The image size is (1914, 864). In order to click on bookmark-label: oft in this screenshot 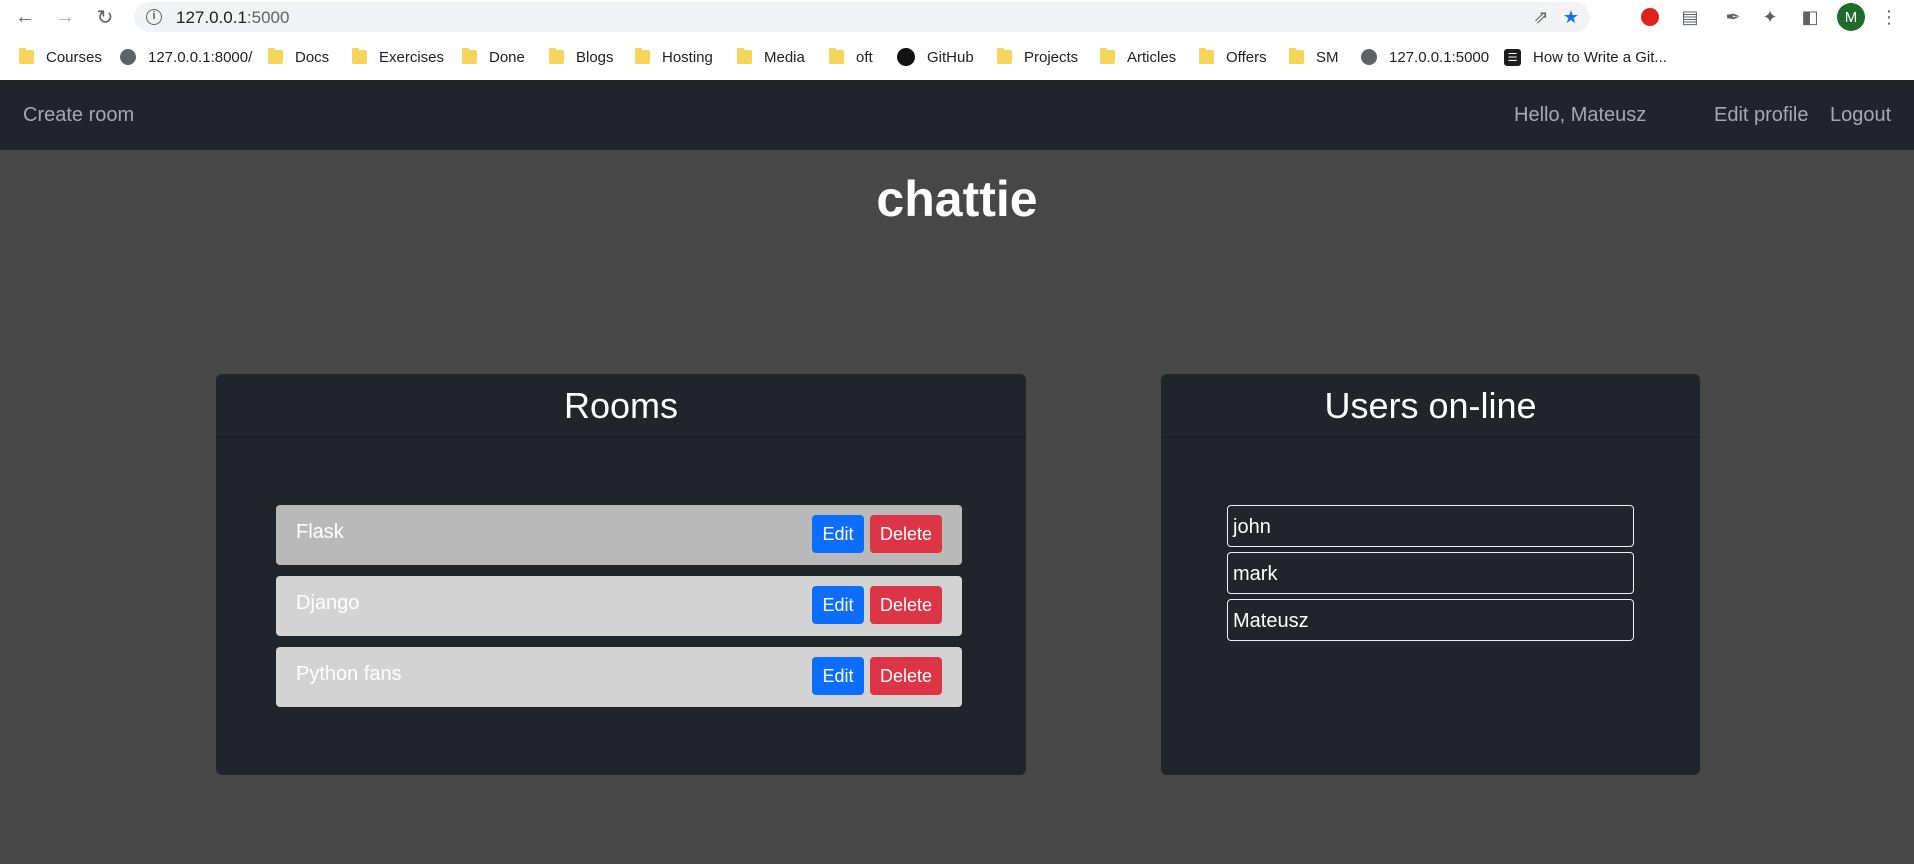, I will do `click(864, 57)`.